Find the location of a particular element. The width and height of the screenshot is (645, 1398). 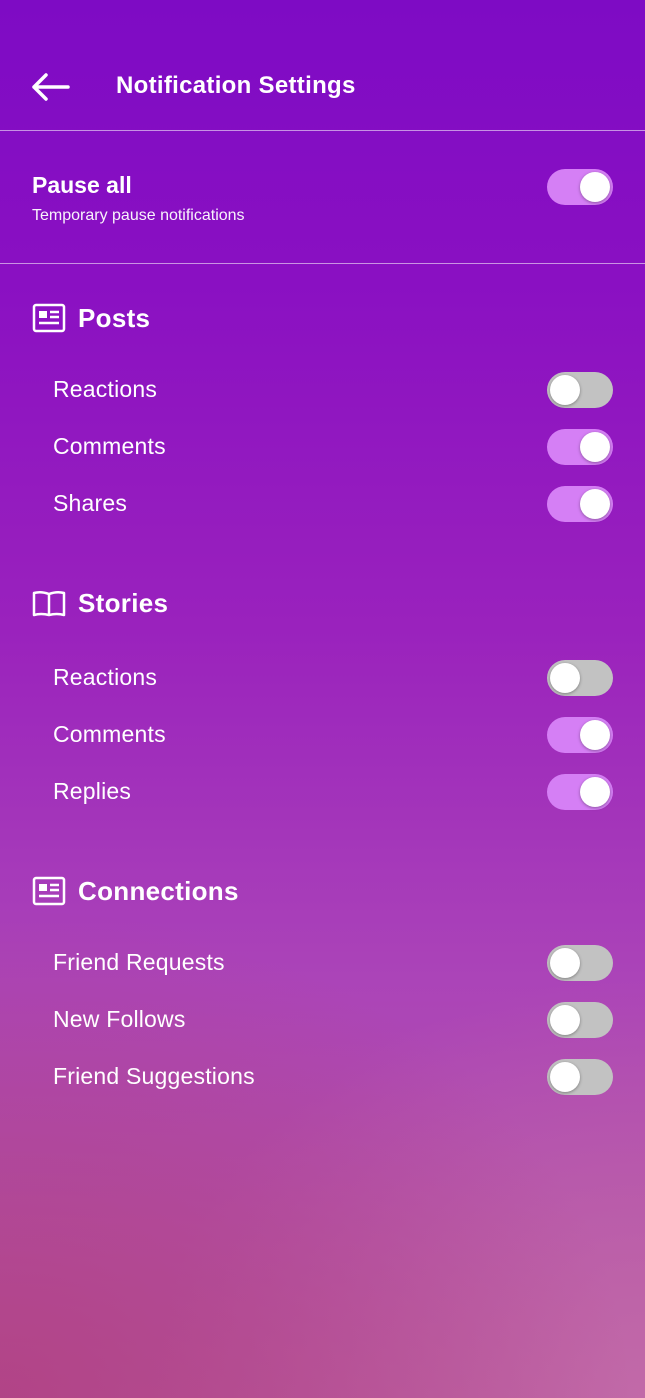

connections-friend-suggestions-label: Friend Suggestions is located at coordinates (154, 1076).